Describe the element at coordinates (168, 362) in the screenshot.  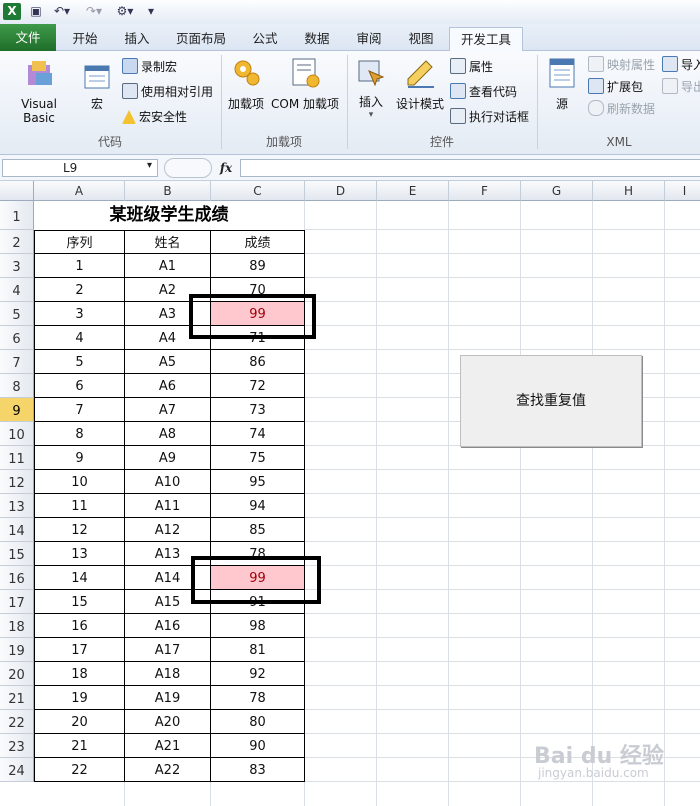
I see `cell-name: A5` at that location.